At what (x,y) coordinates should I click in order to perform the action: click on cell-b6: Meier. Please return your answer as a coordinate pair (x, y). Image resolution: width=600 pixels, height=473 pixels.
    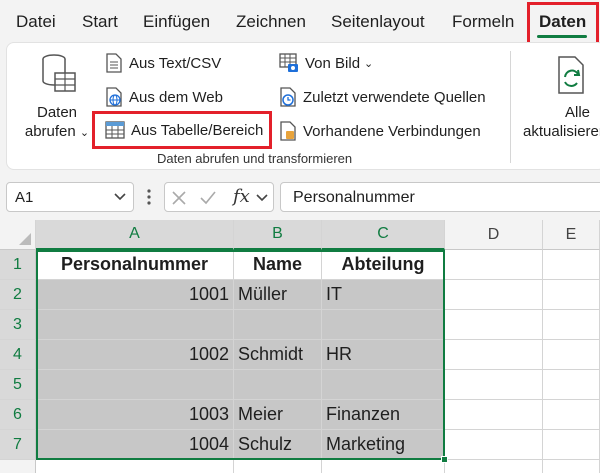
    Looking at the image, I should click on (278, 415).